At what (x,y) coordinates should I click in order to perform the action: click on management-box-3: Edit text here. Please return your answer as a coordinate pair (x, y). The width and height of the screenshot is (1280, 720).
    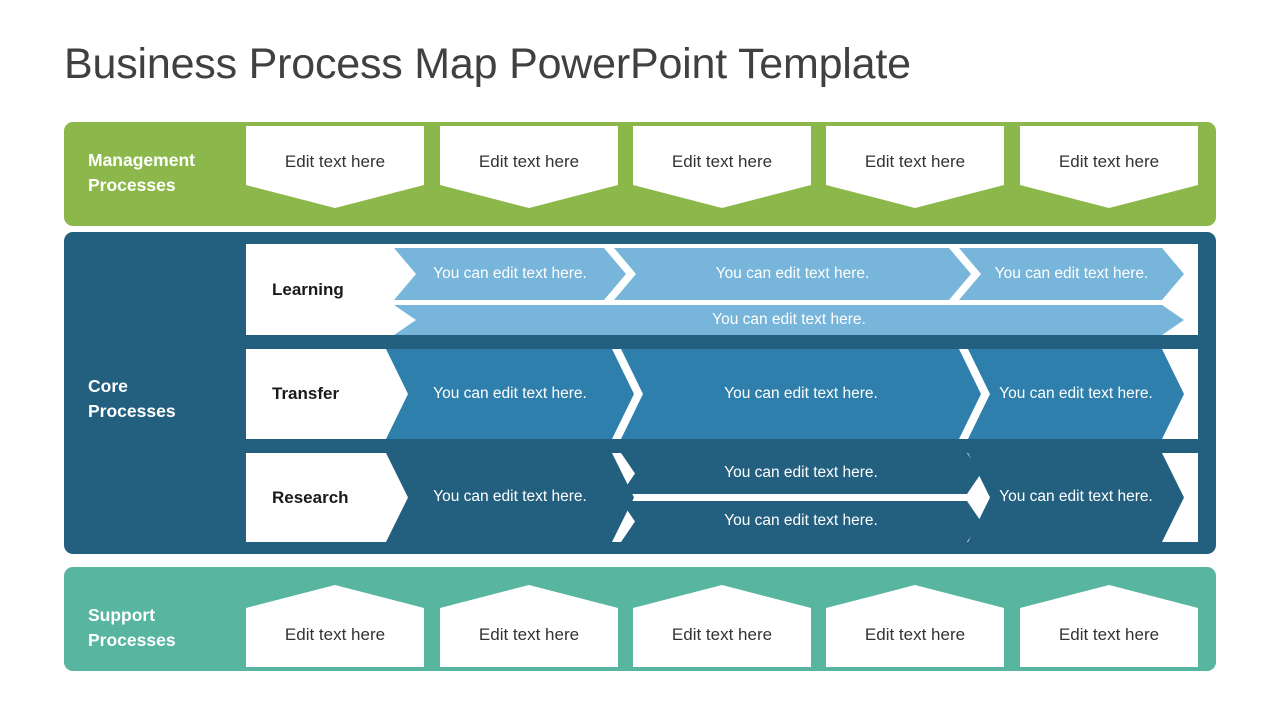
    Looking at the image, I should click on (722, 167).